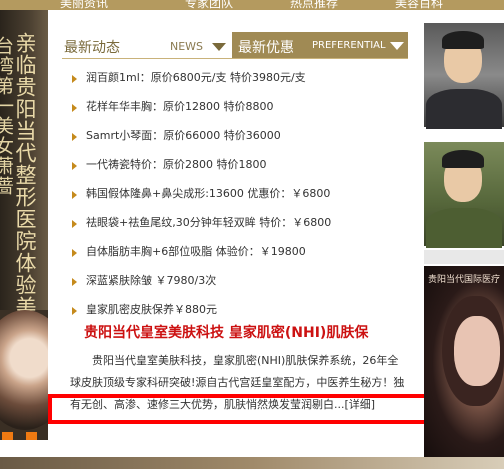 This screenshot has height=469, width=504. I want to click on list-item-text: 一代祷瓷特价：原价2800 特价1800, so click(176, 164).